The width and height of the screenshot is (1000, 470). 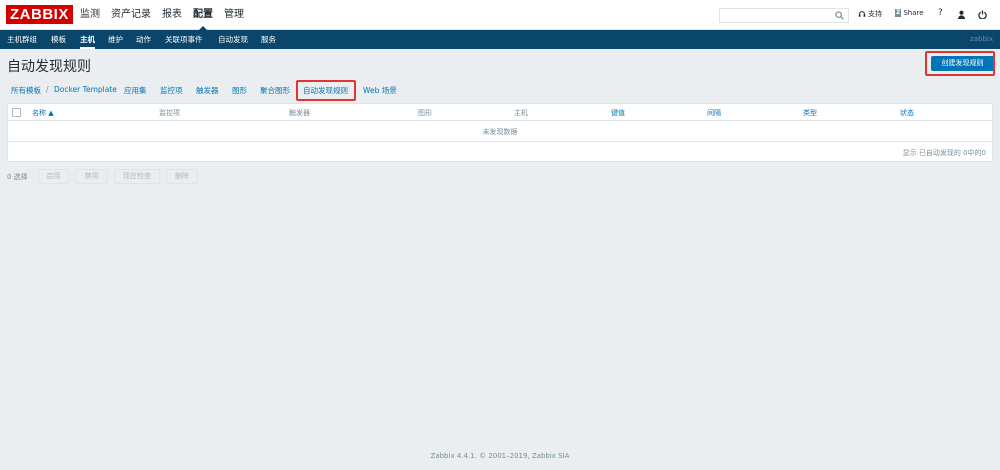 What do you see at coordinates (131, 15) in the screenshot?
I see `menu-inventory: 资产记录` at bounding box center [131, 15].